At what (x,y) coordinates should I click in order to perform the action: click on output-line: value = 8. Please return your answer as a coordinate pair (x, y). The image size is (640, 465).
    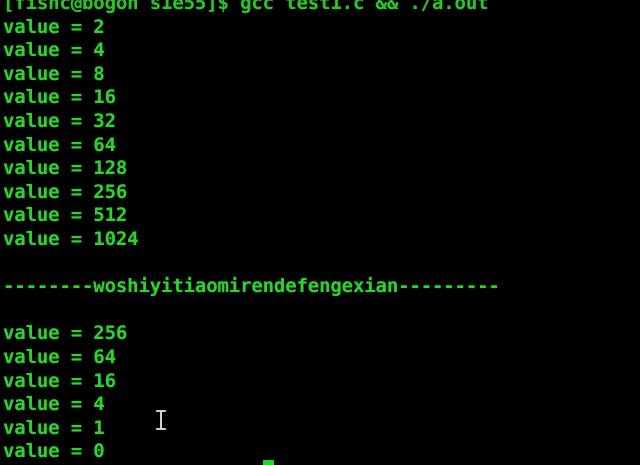
    Looking at the image, I should click on (54, 73).